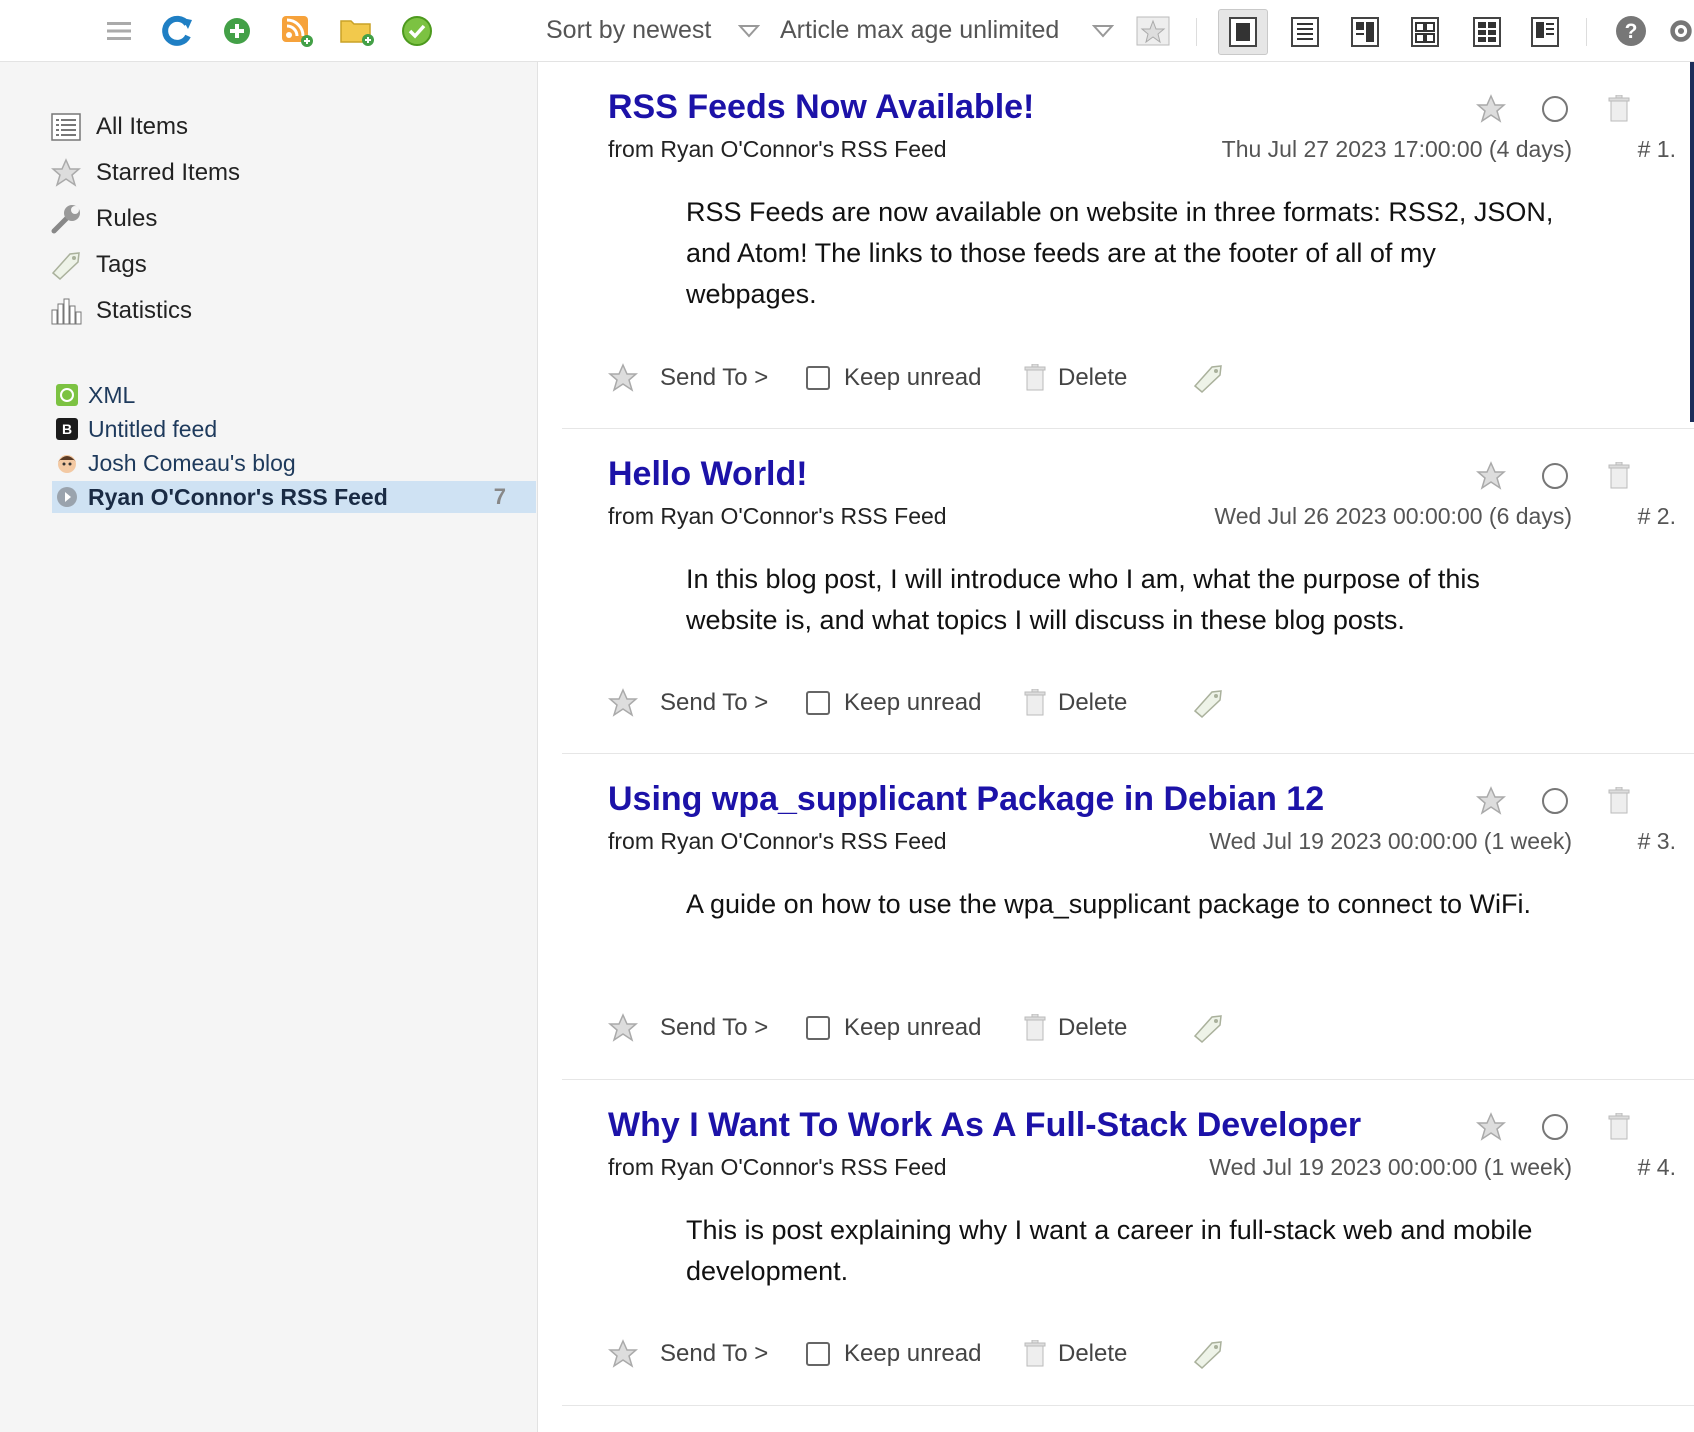 The height and width of the screenshot is (1432, 1694). I want to click on help-icon: ?, so click(1631, 31).